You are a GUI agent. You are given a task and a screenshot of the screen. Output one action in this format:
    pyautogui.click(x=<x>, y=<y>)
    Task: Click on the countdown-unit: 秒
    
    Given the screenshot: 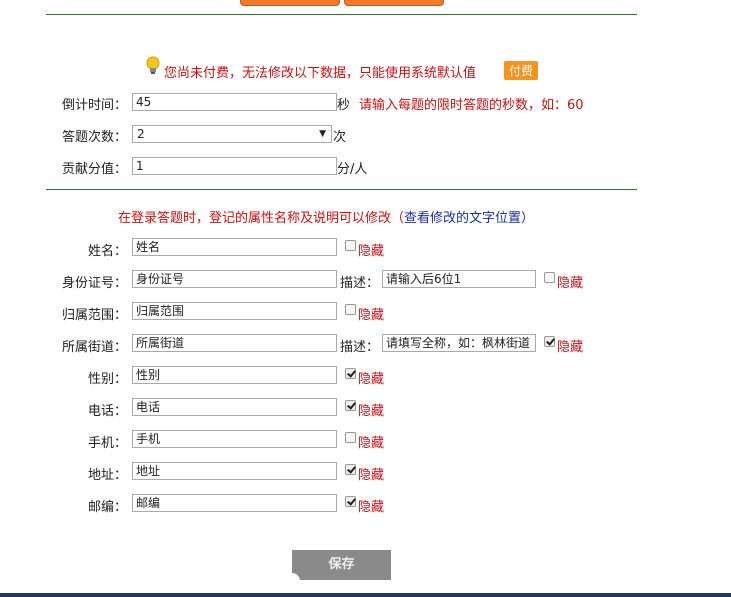 What is the action you would take?
    pyautogui.click(x=344, y=105)
    